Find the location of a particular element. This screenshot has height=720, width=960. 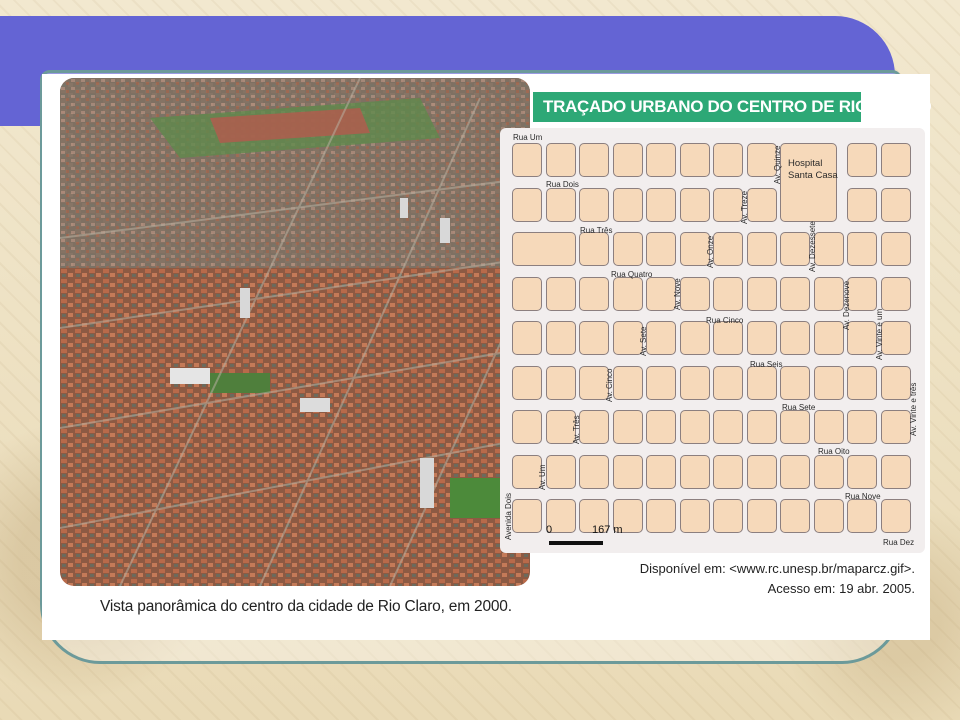

street-label: Rua Seis is located at coordinates (766, 364).